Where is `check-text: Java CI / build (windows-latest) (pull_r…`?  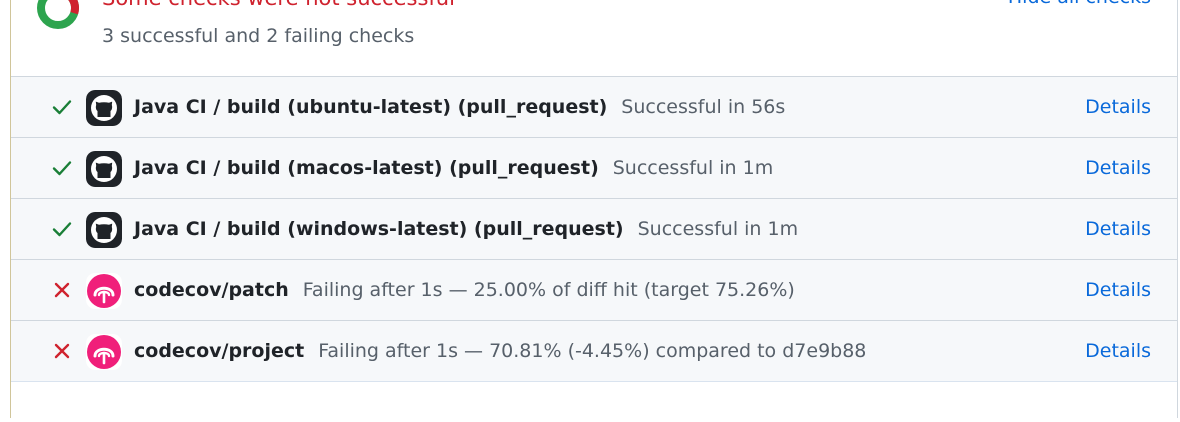
check-text: Java CI / build (windows-latest) (pull_r… is located at coordinates (466, 229).